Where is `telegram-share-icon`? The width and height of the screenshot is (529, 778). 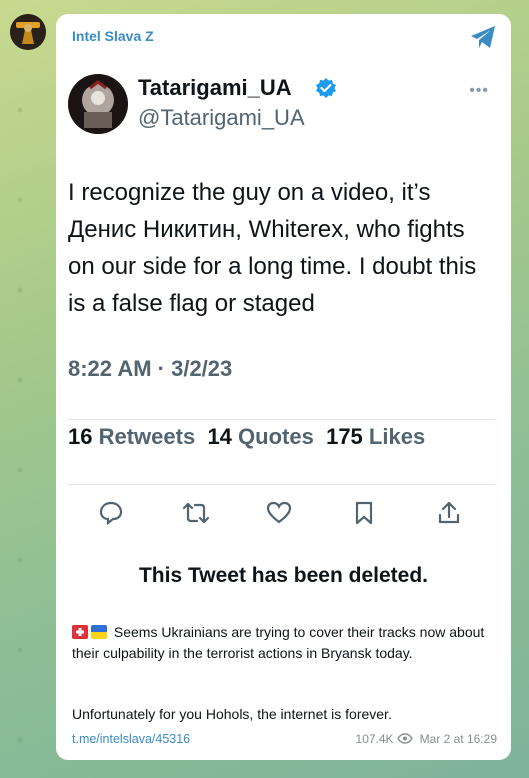
telegram-share-icon is located at coordinates (483, 37).